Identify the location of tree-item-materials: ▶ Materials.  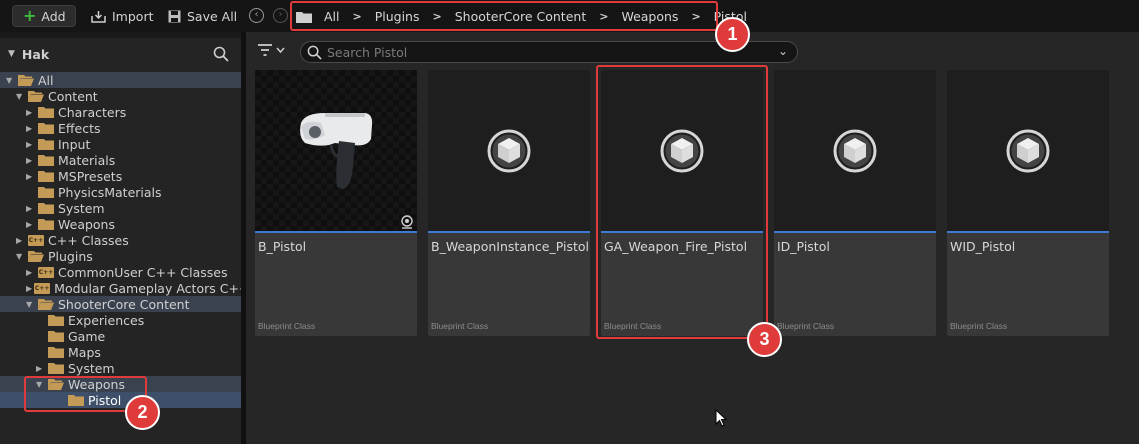
(120, 160).